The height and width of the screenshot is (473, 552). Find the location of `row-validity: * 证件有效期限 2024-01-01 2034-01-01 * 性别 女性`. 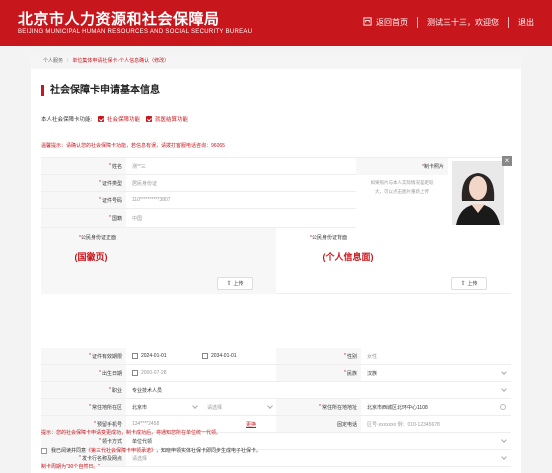

row-validity: * 证件有效期限 2024-01-01 2034-01-01 * 性别 女性 is located at coordinates (276, 356).